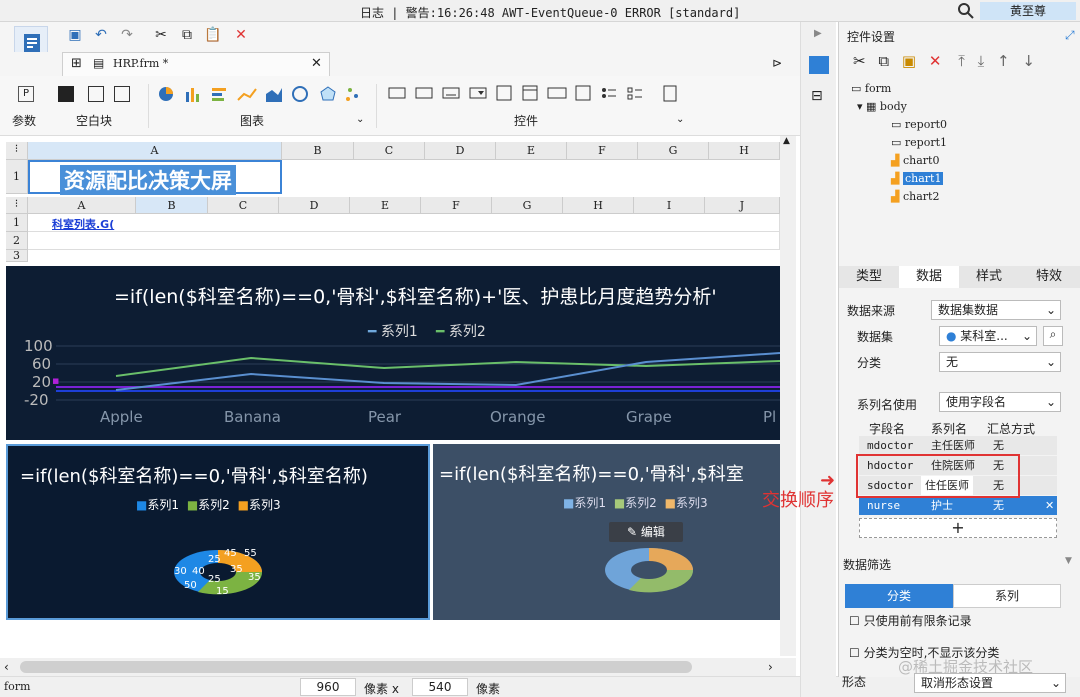  I want to click on widget-toolbar: P 参数 空白块 图表 ⌄ 控件 ⌄, so click(400, 106).